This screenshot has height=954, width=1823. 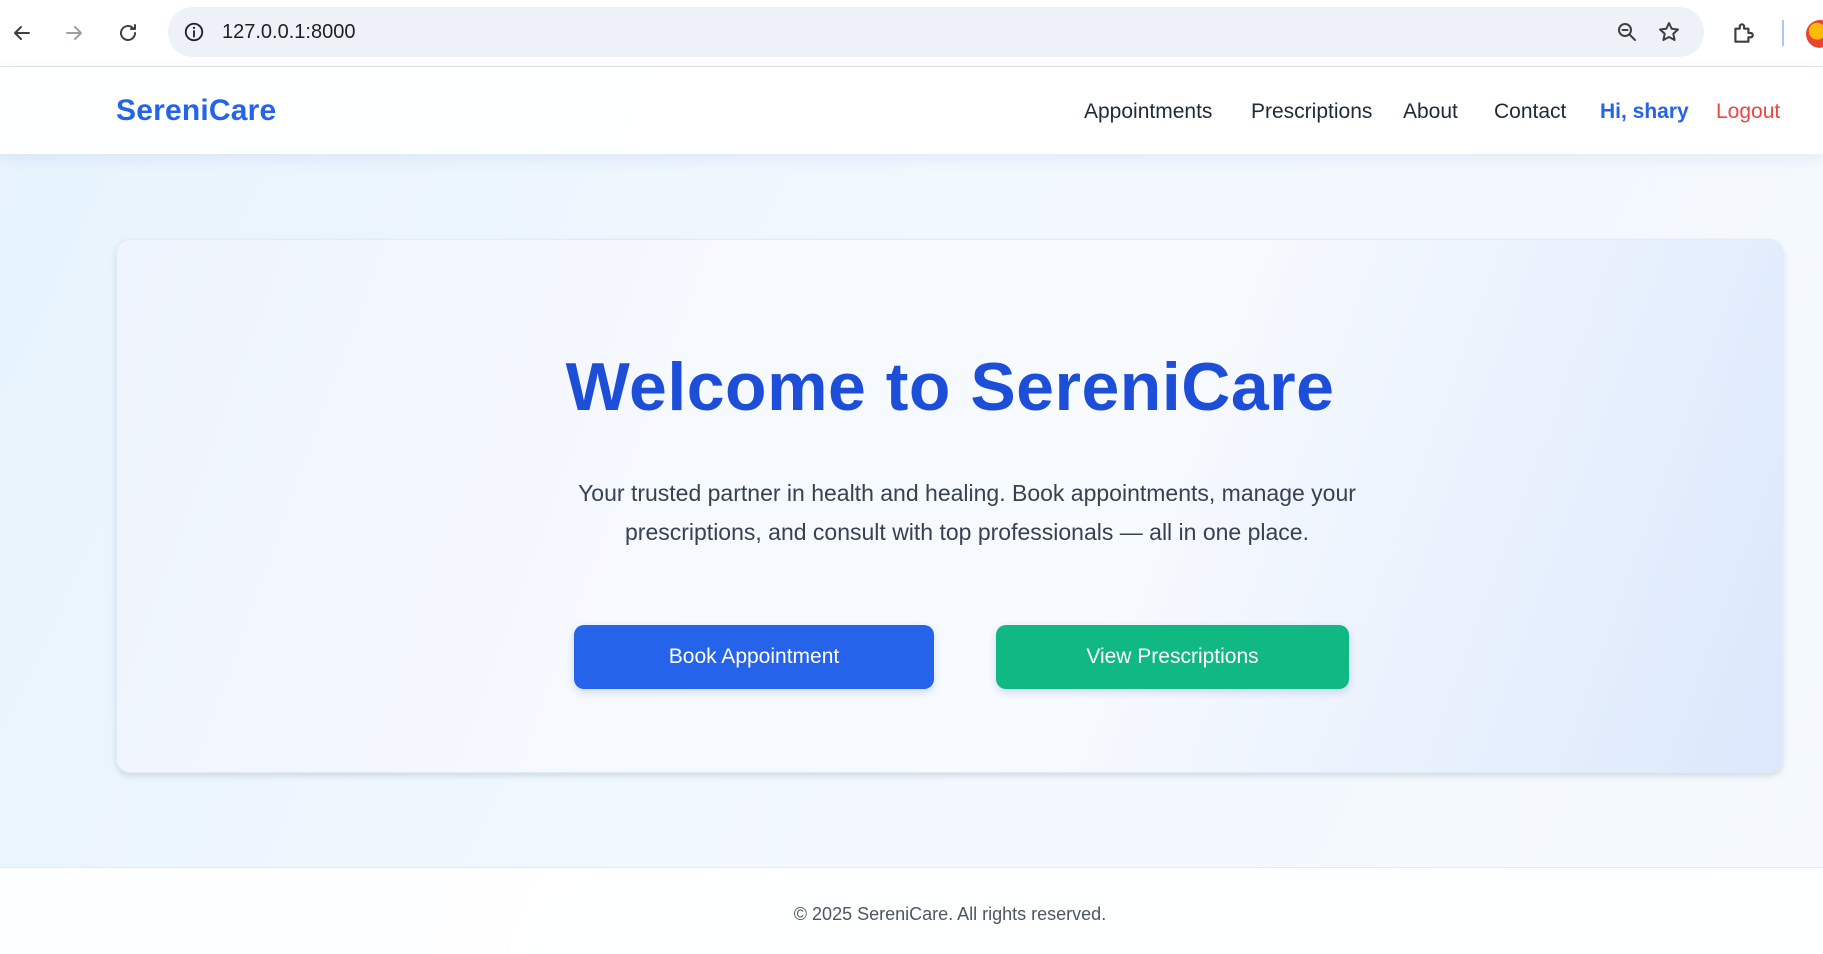 I want to click on back-button, so click(x=22, y=33).